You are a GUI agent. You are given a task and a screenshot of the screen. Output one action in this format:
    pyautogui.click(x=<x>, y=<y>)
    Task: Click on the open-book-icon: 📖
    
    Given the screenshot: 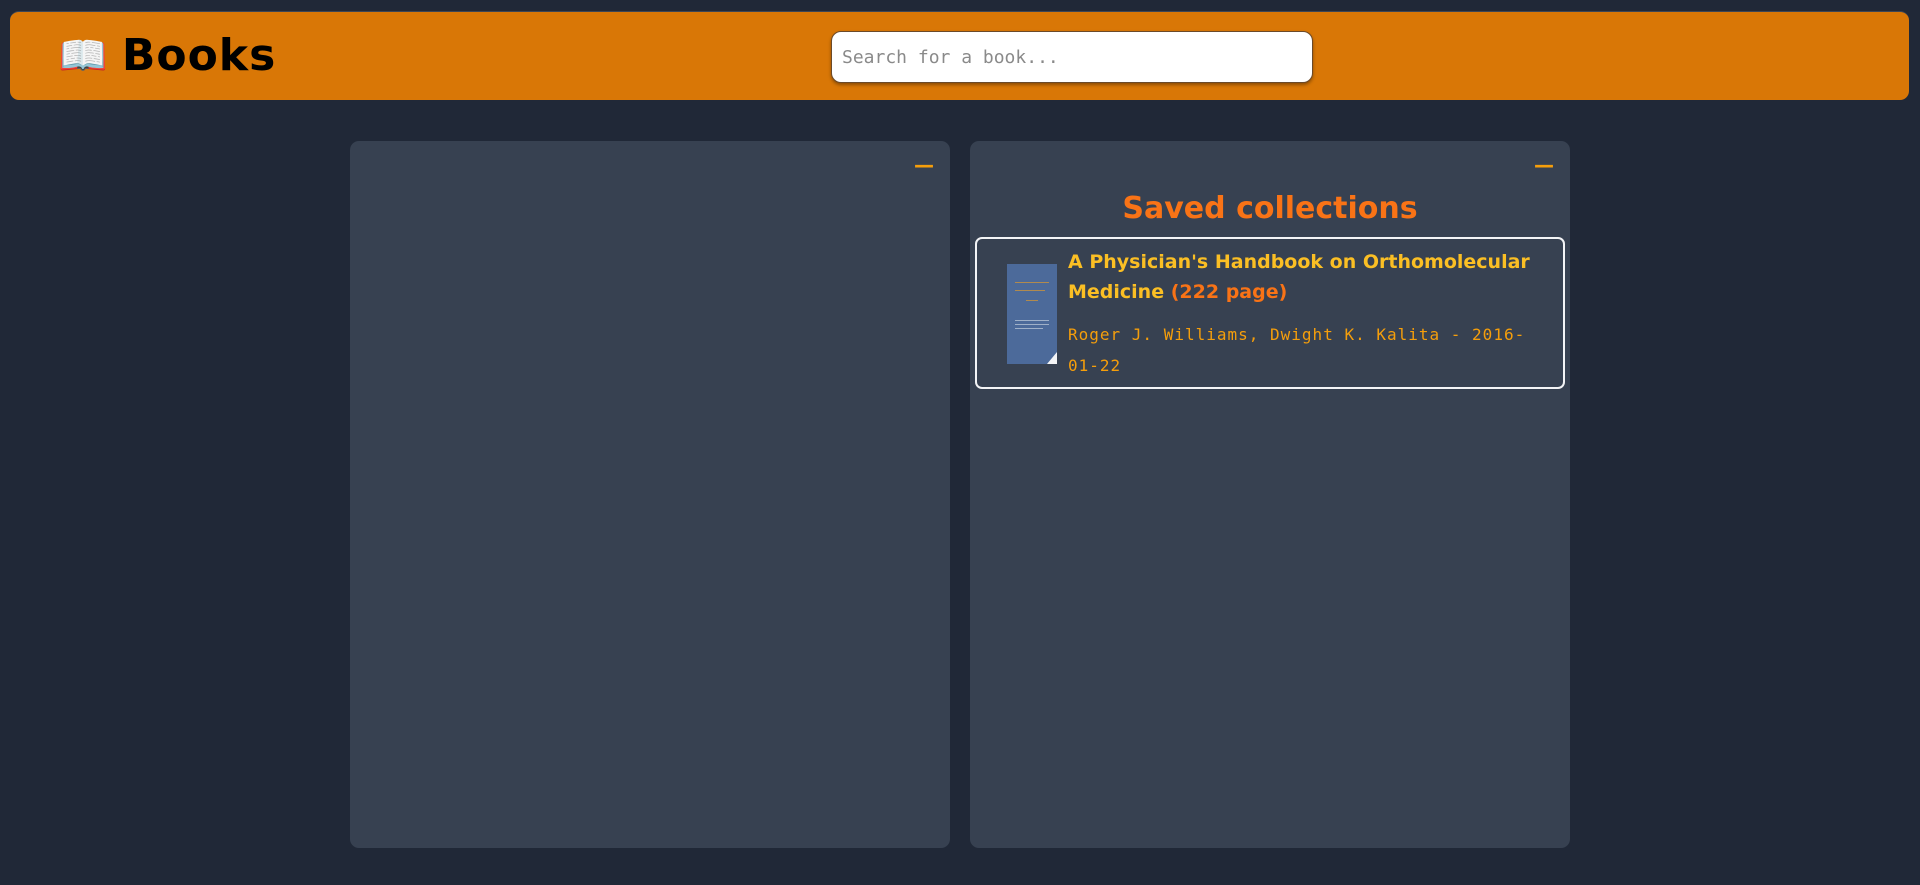 What is the action you would take?
    pyautogui.click(x=83, y=56)
    